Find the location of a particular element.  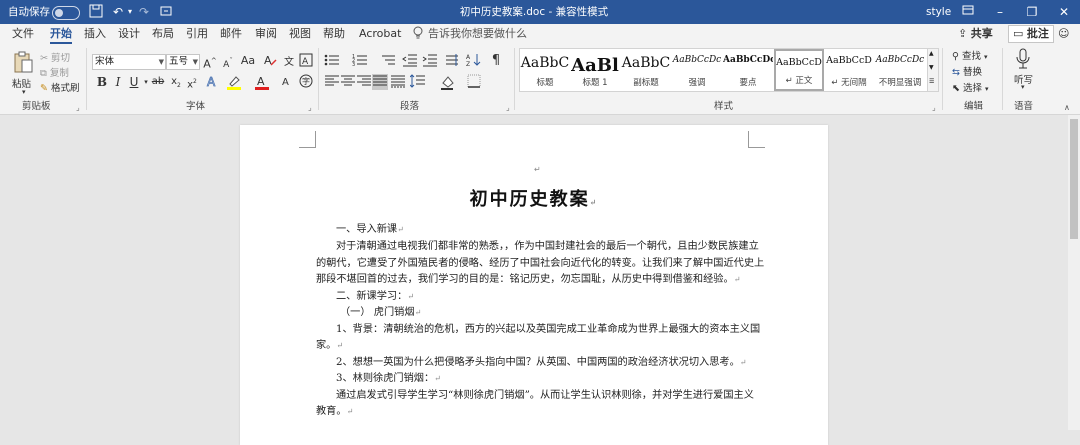

style-item: AaBbCcDc 要点 is located at coordinates (748, 70).